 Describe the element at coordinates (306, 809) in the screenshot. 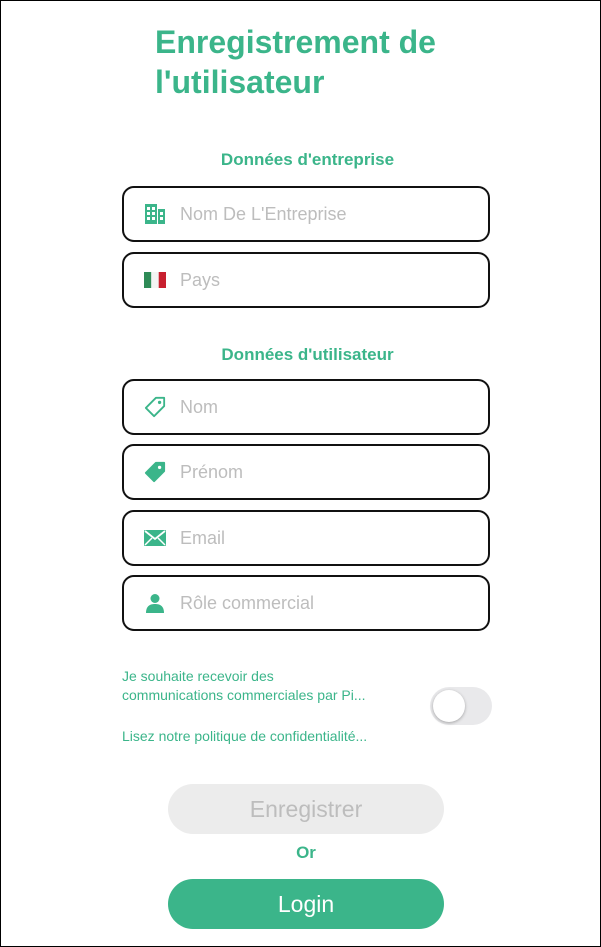

I see `register-button: Enregistrer` at that location.